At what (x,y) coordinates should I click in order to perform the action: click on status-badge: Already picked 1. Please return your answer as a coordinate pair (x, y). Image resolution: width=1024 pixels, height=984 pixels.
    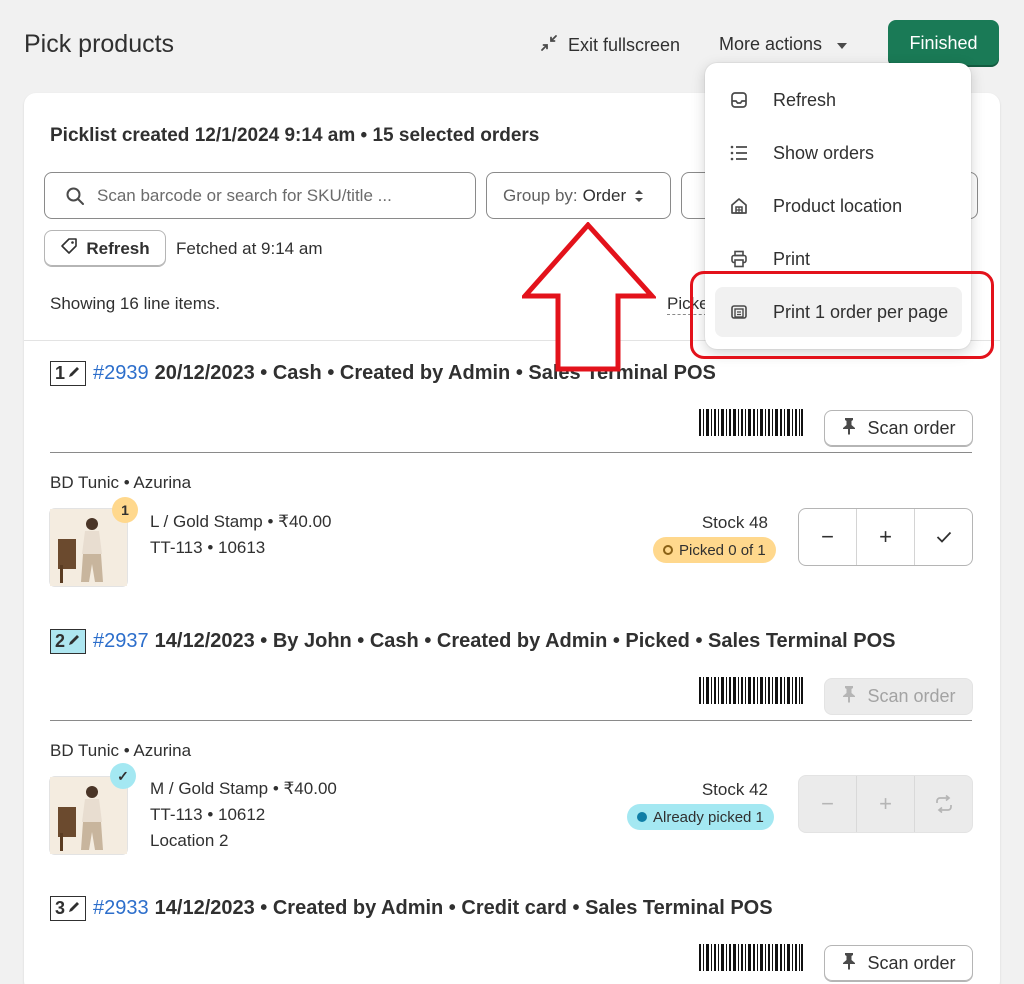
    Looking at the image, I should click on (700, 817).